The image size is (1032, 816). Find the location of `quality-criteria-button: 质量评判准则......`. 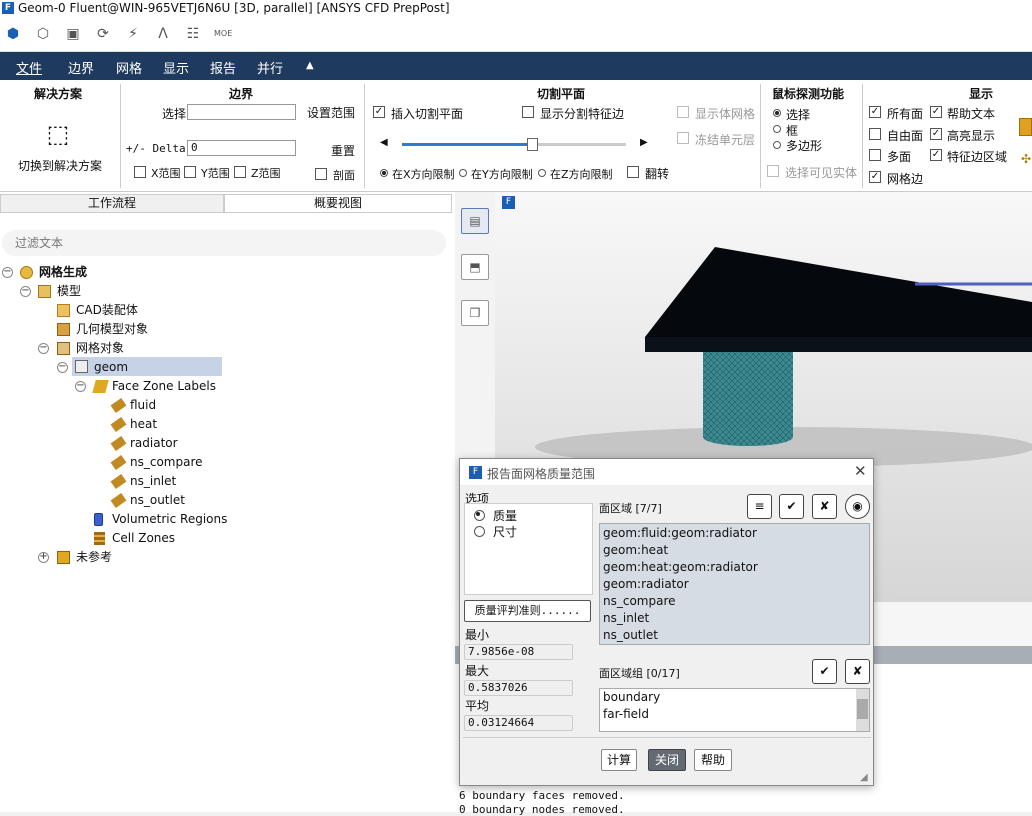

quality-criteria-button: 质量评判准则...... is located at coordinates (527, 611).